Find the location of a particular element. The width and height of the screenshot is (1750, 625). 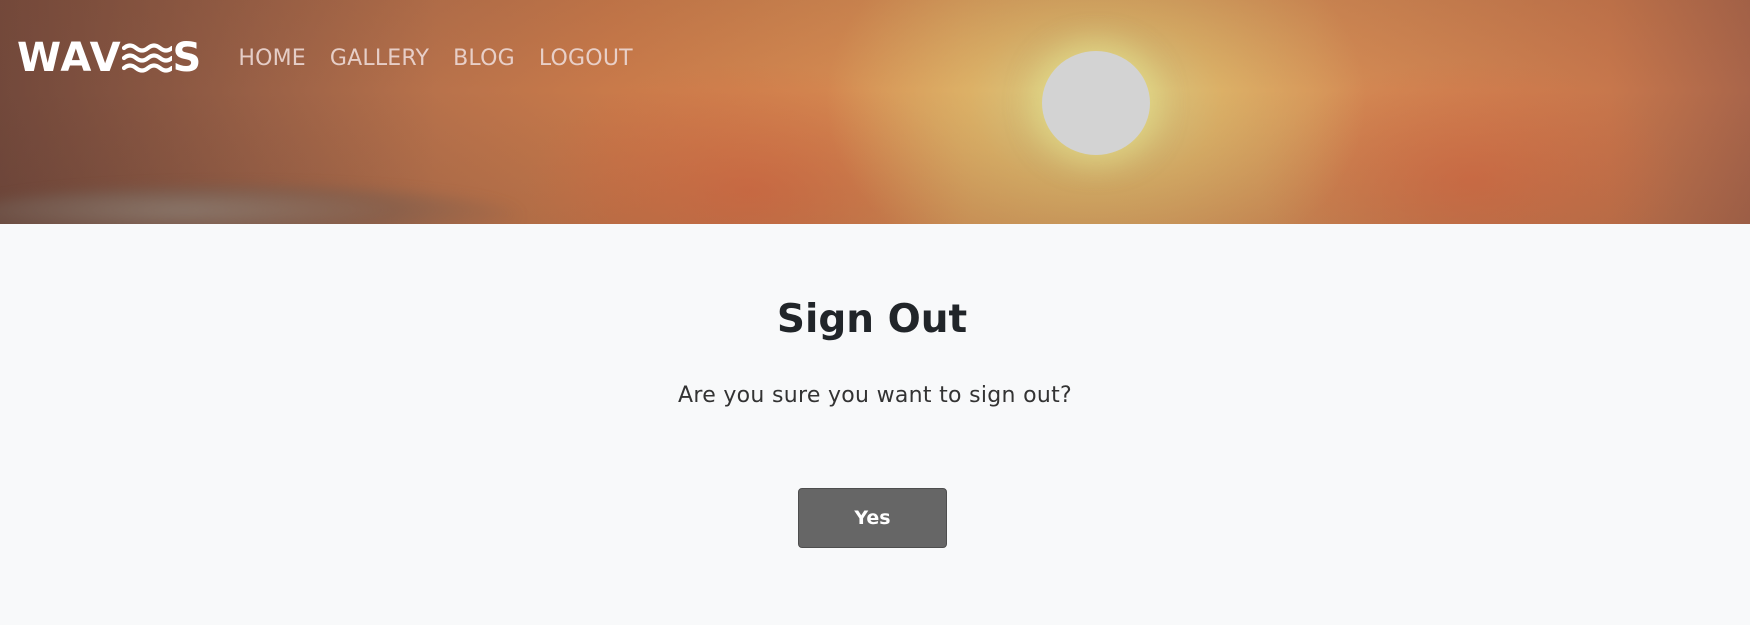

nav-gallery-link: GALLERY is located at coordinates (379, 58).